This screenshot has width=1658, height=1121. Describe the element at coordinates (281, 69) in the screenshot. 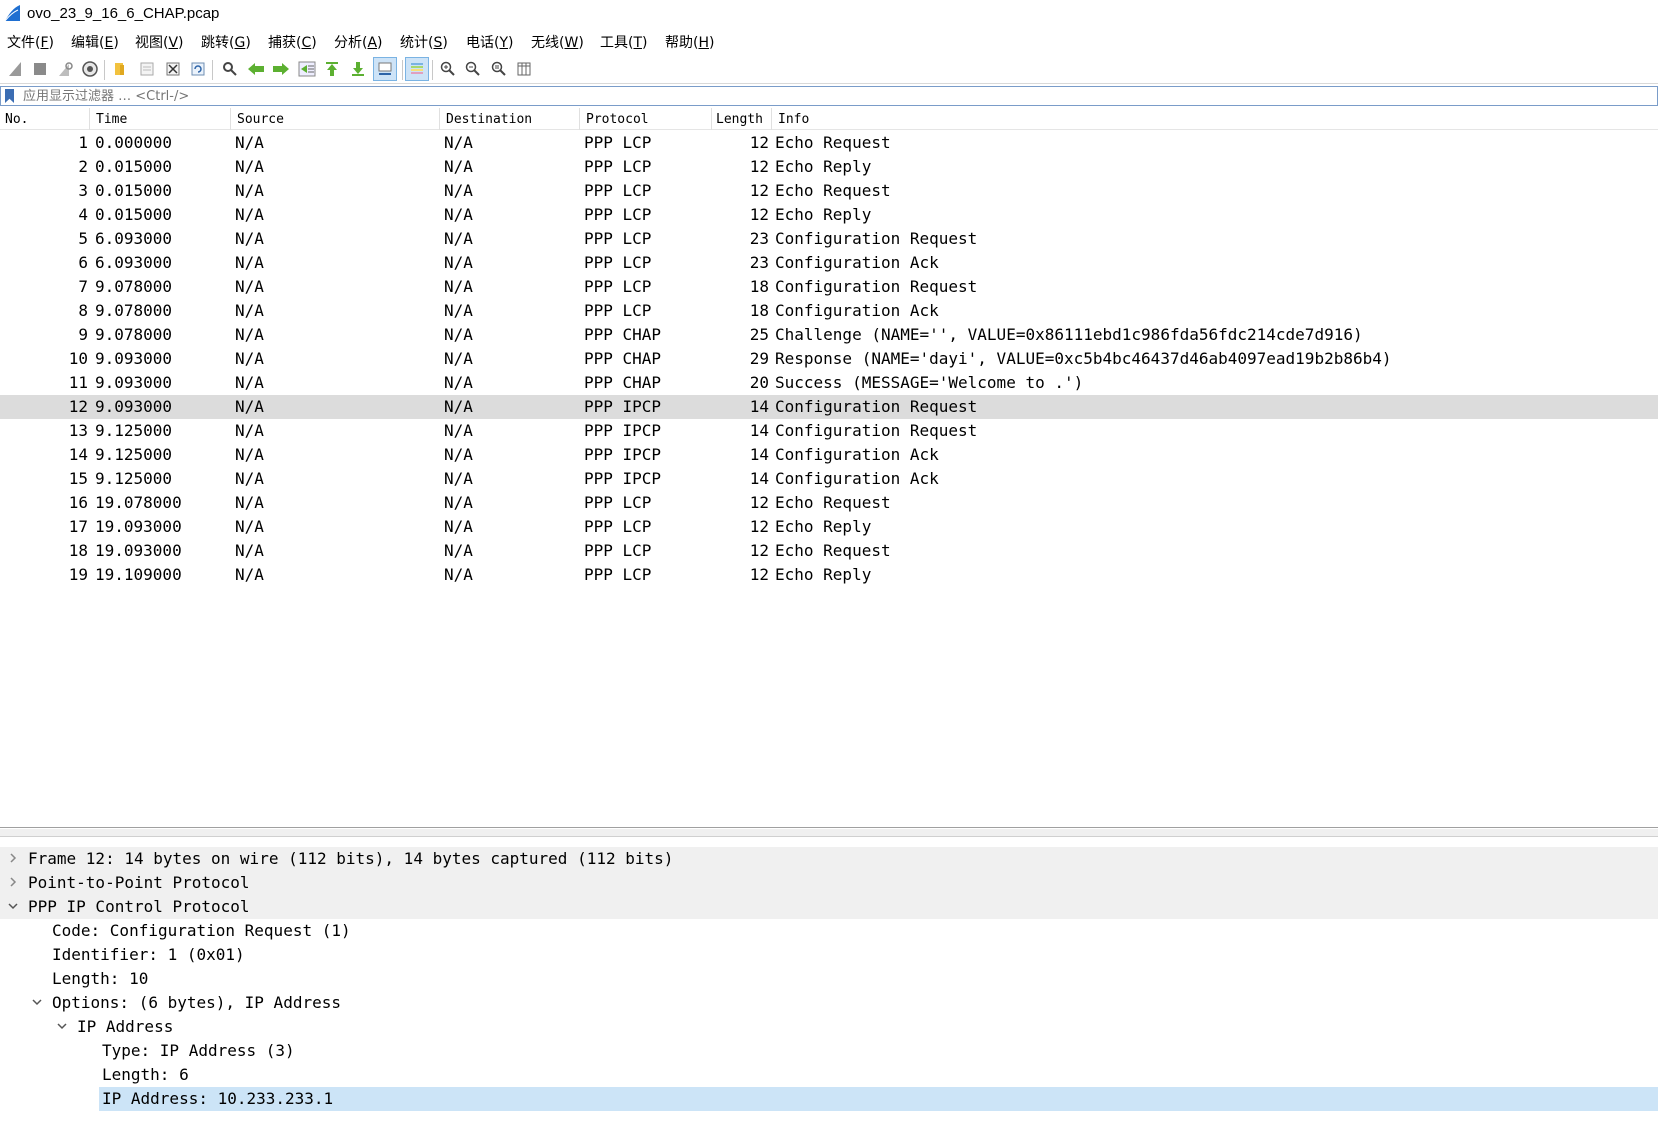

I see `go-forward-icon` at that location.